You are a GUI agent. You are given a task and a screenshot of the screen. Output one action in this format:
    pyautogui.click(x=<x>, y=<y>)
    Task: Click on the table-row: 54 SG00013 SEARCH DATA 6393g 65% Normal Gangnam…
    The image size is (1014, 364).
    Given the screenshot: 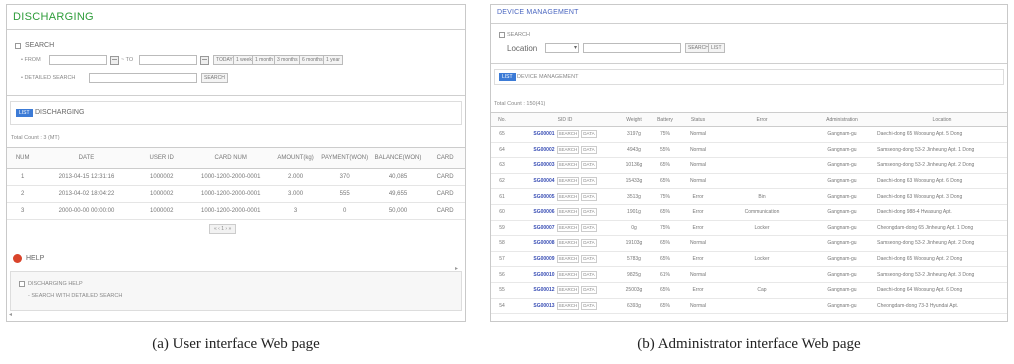 What is the action you would take?
    pyautogui.click(x=749, y=306)
    